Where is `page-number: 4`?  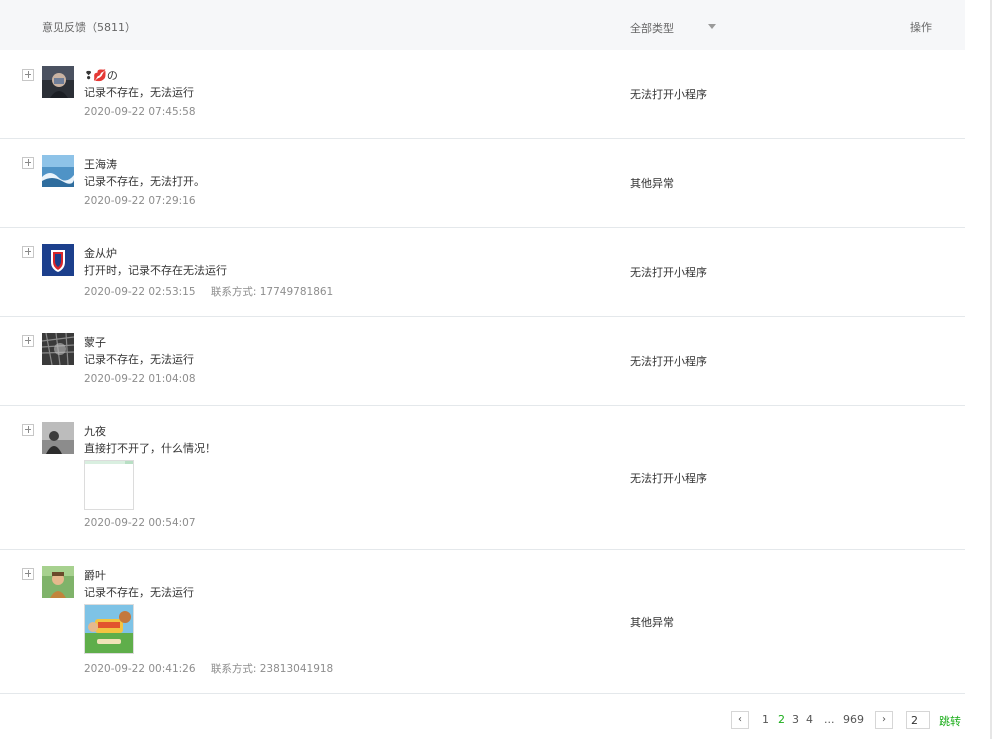
page-number: 4 is located at coordinates (809, 719).